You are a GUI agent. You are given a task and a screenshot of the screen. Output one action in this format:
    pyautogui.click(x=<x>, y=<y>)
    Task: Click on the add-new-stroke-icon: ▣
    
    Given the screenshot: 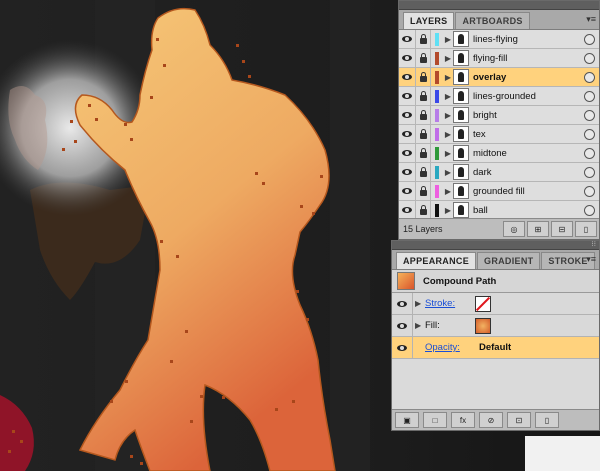 What is the action you would take?
    pyautogui.click(x=407, y=420)
    